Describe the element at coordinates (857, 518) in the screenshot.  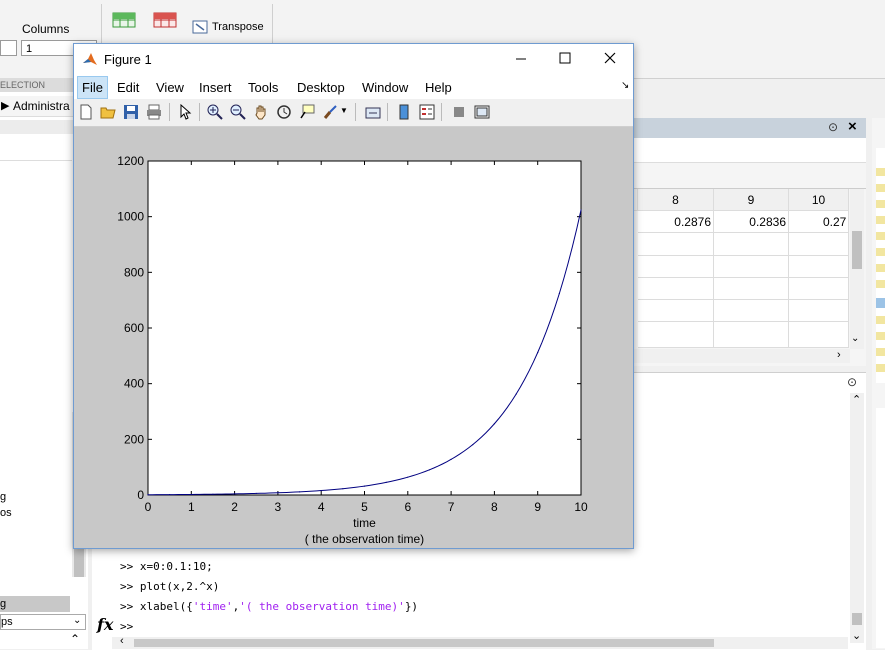
I see `vertical-scrollbar: ⌃ ⌄` at that location.